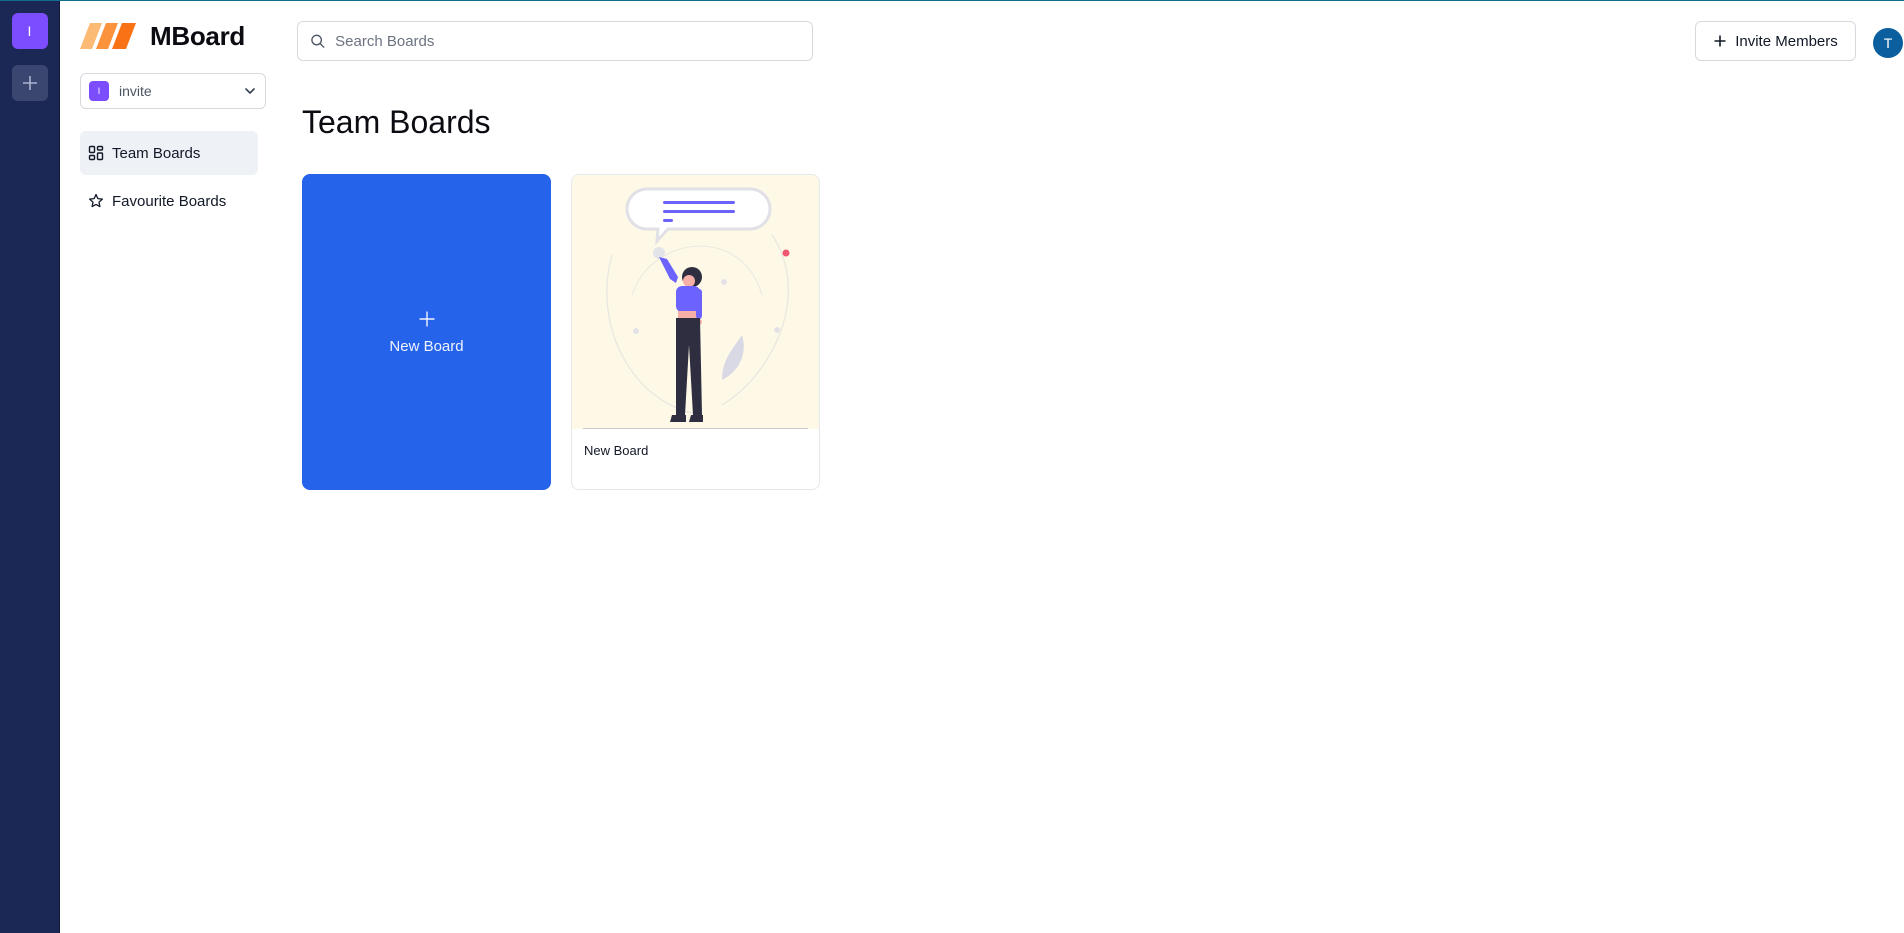  I want to click on new-board-card: New Board, so click(426, 332).